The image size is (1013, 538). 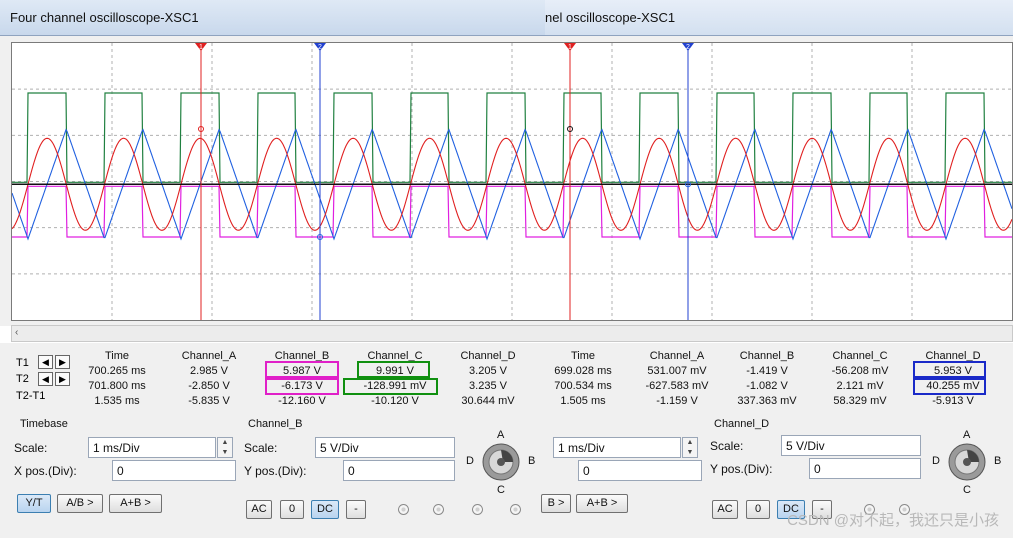 What do you see at coordinates (677, 379) in the screenshot?
I see `readout-column: Channel_A 531.007 mV -627.583 mV -1.159 V` at bounding box center [677, 379].